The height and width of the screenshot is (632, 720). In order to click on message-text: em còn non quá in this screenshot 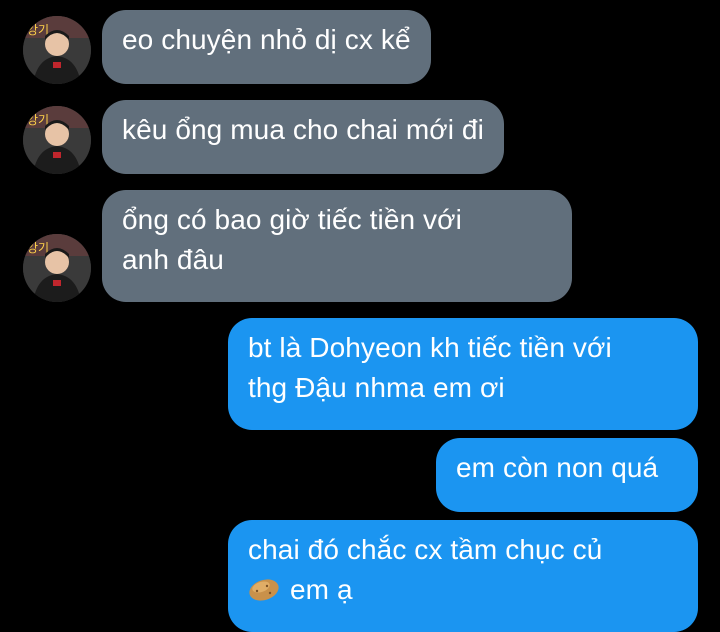, I will do `click(557, 467)`.